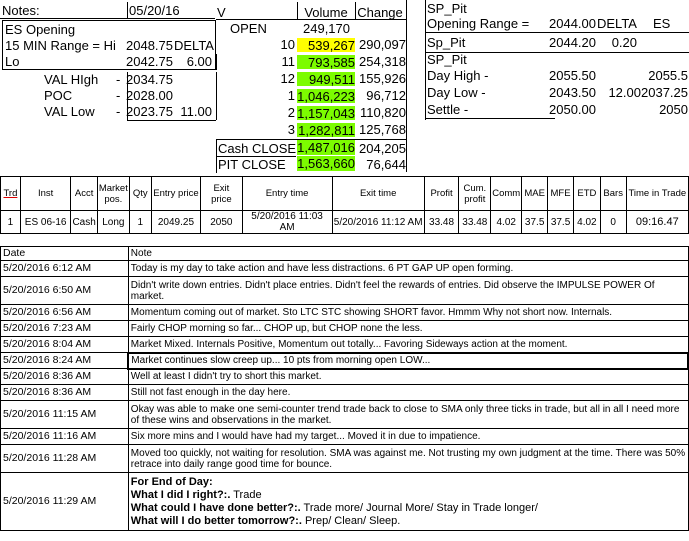 The width and height of the screenshot is (689, 541). Describe the element at coordinates (60, 45) in the screenshot. I see `range-label: 15 MIN Range = Hi` at that location.